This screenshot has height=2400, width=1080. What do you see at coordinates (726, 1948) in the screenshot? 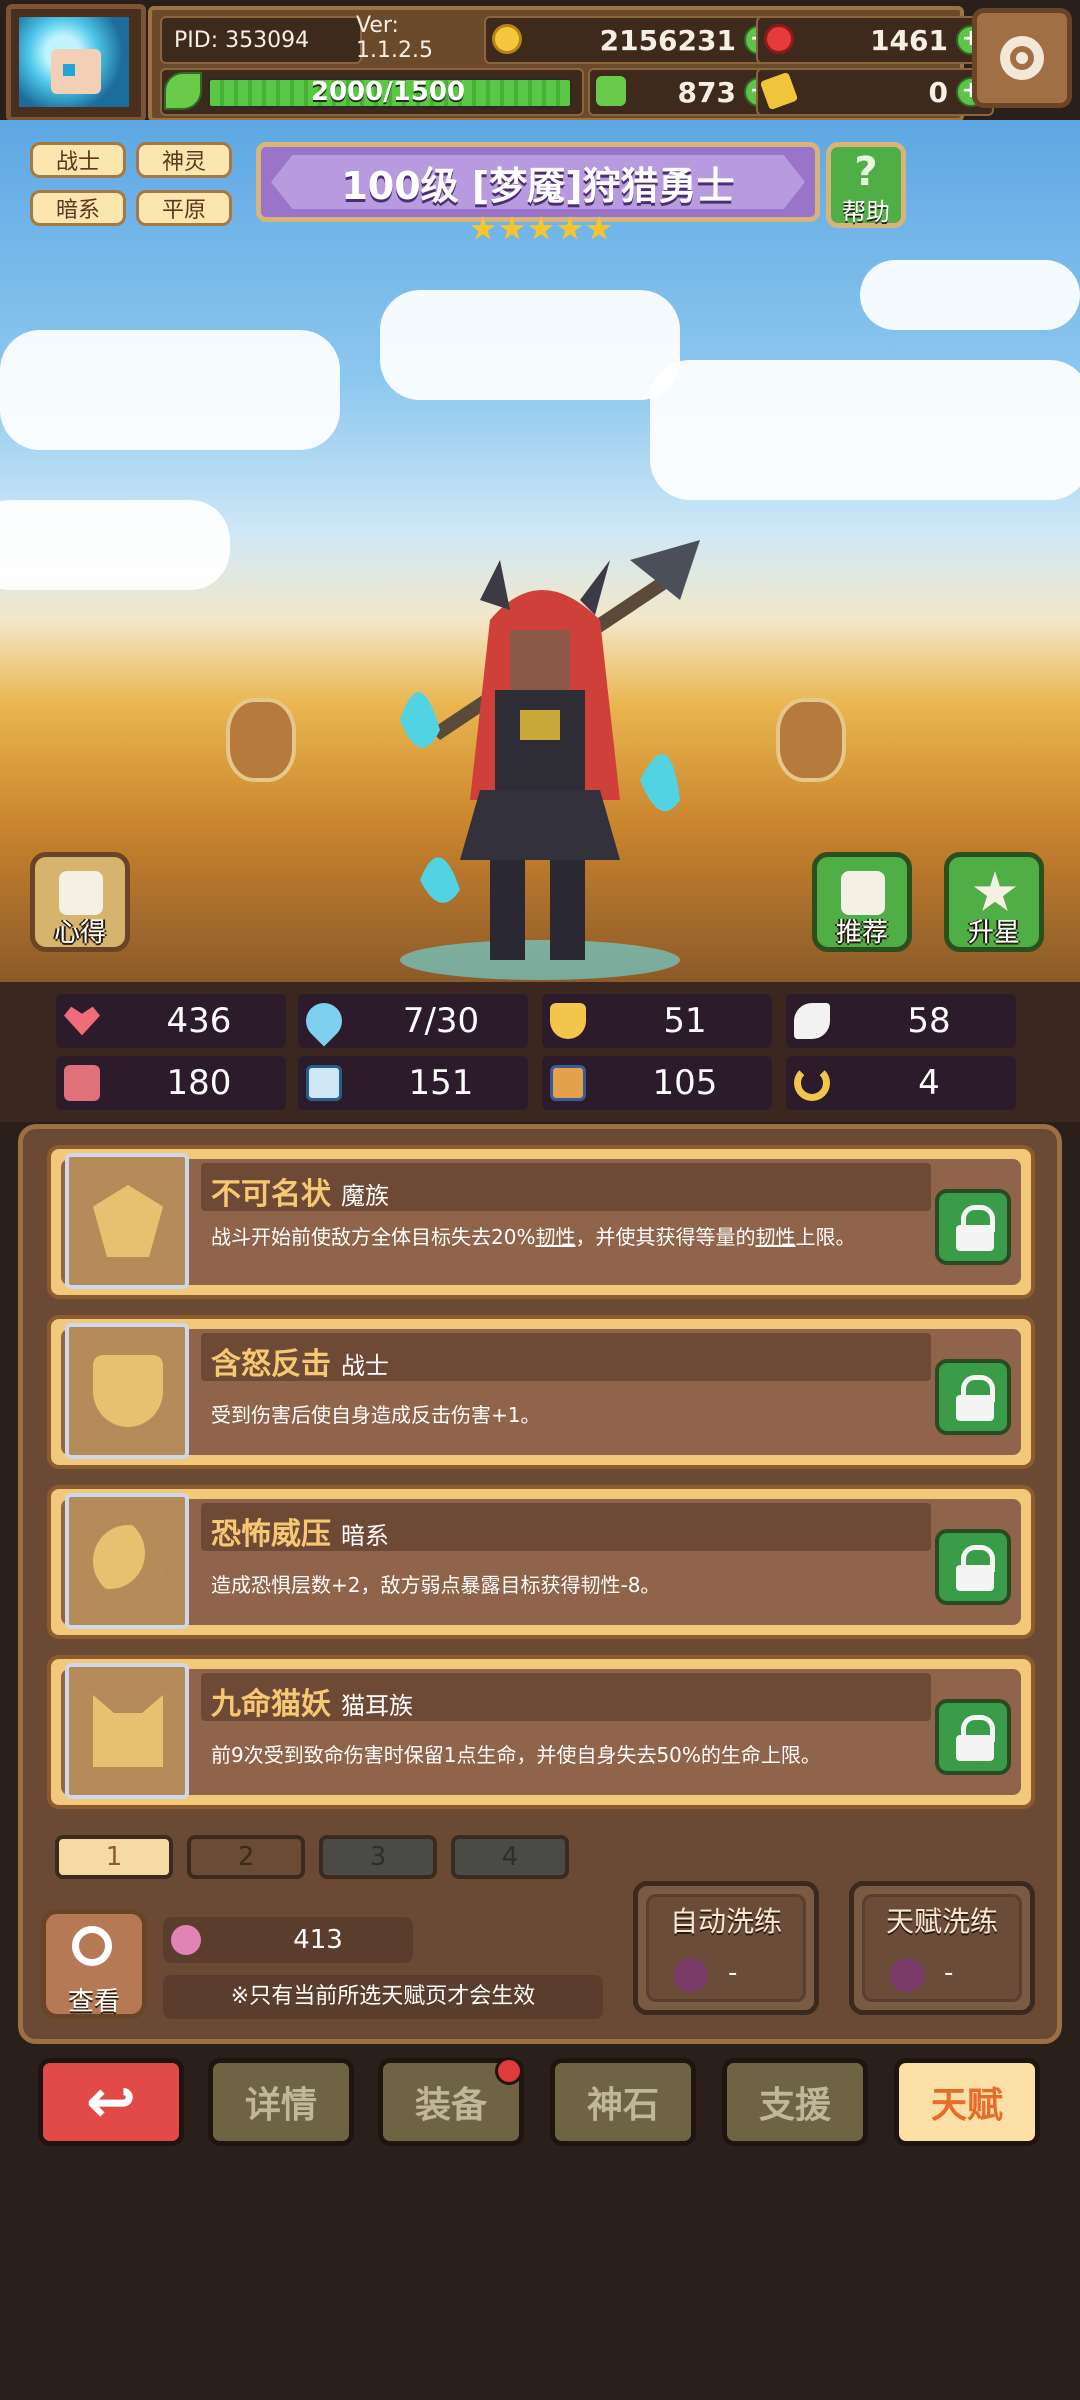
I see `auto-wash-button: 自动洗练 -` at bounding box center [726, 1948].